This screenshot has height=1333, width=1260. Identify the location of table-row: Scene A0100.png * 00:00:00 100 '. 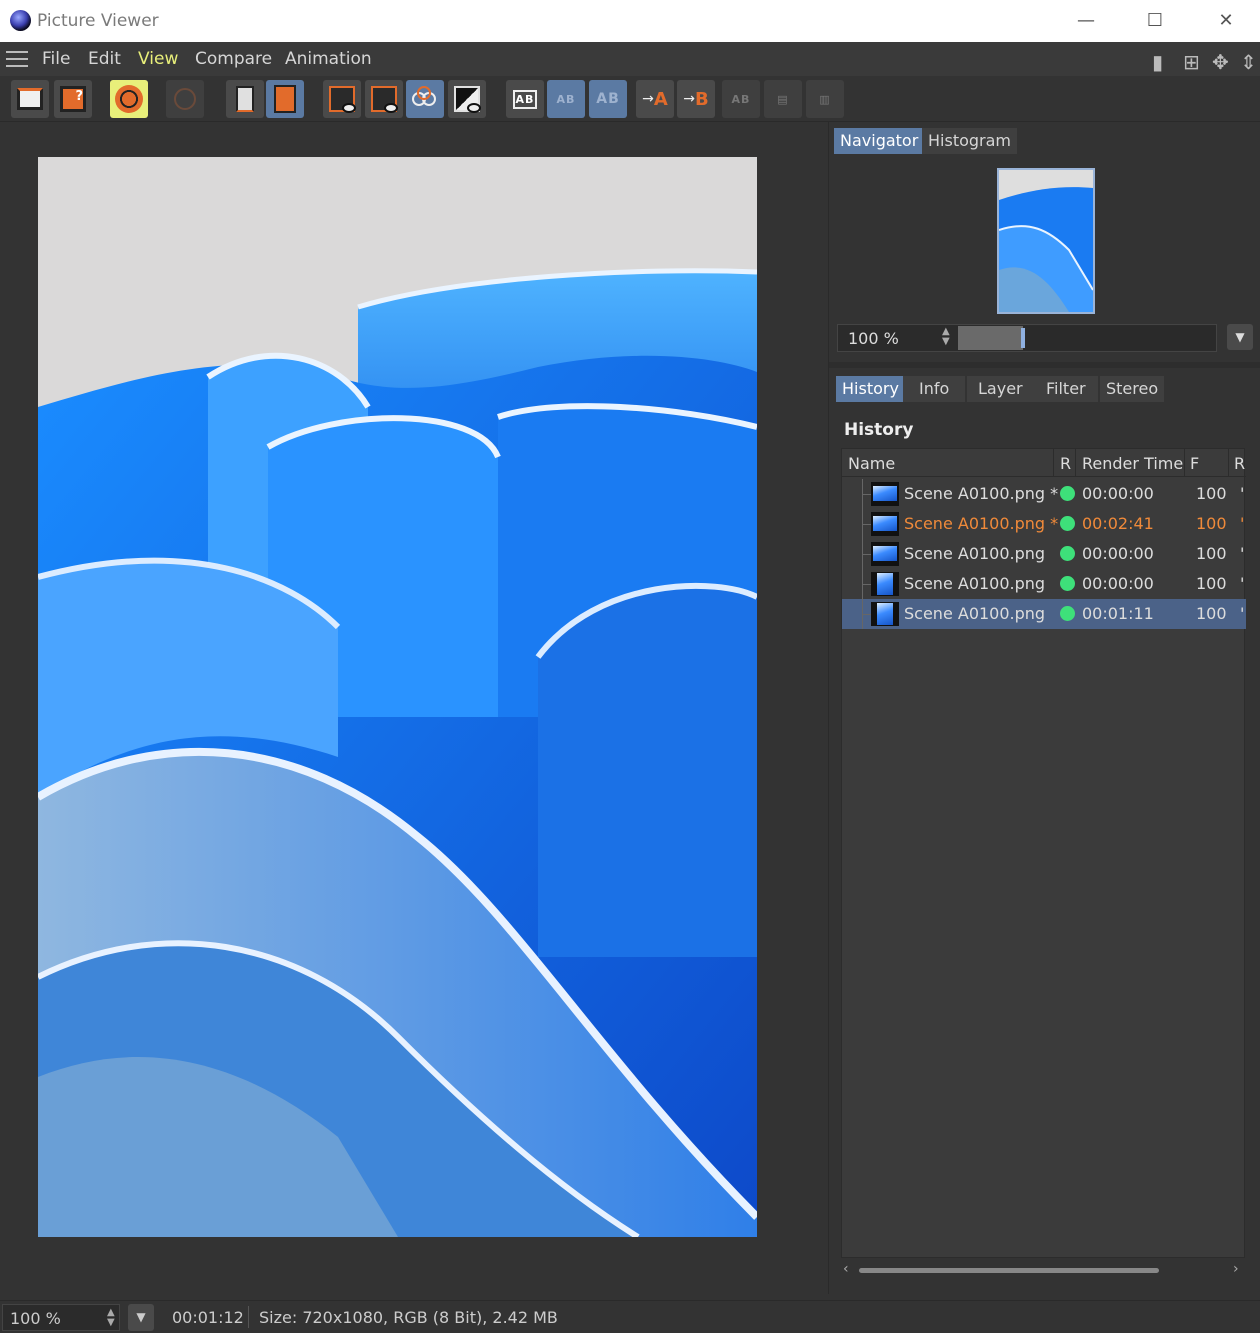
(1044, 494).